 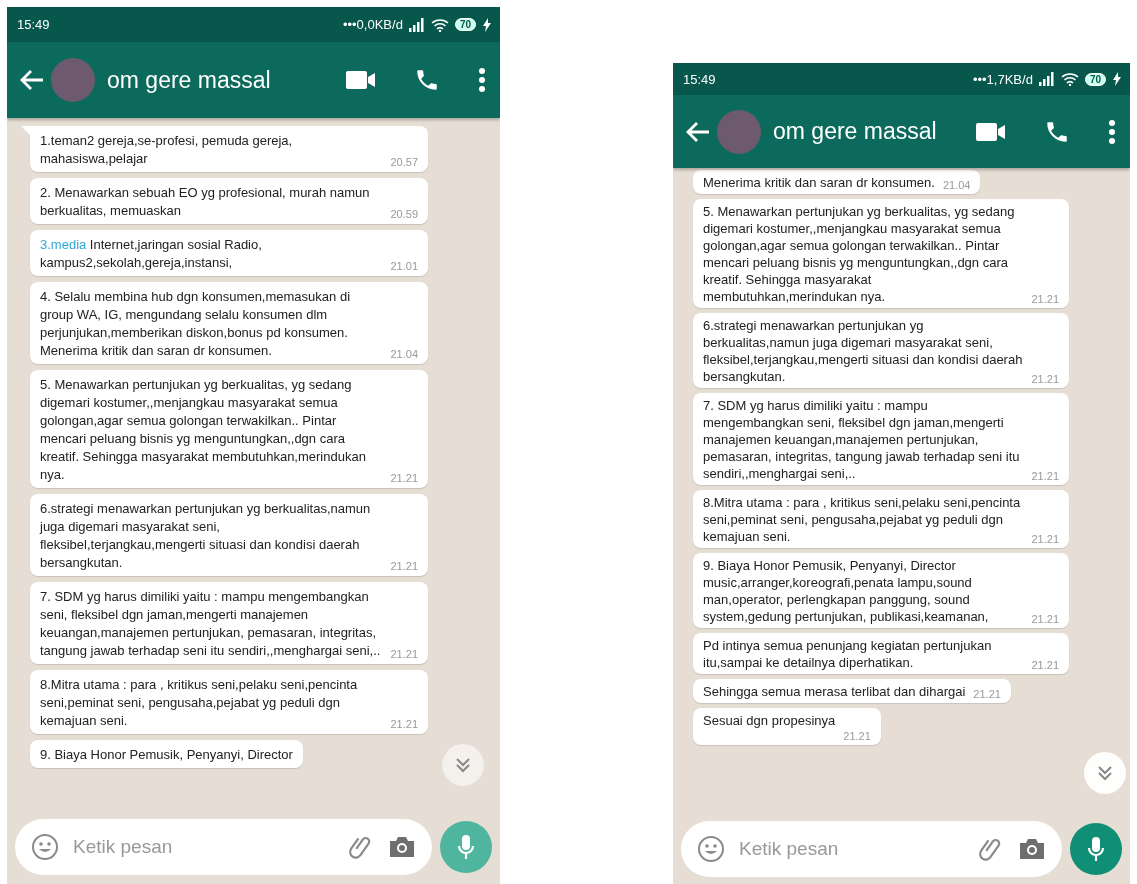 I want to click on message-text: Menerima kritik dan saran dr konsumen., so click(x=819, y=182).